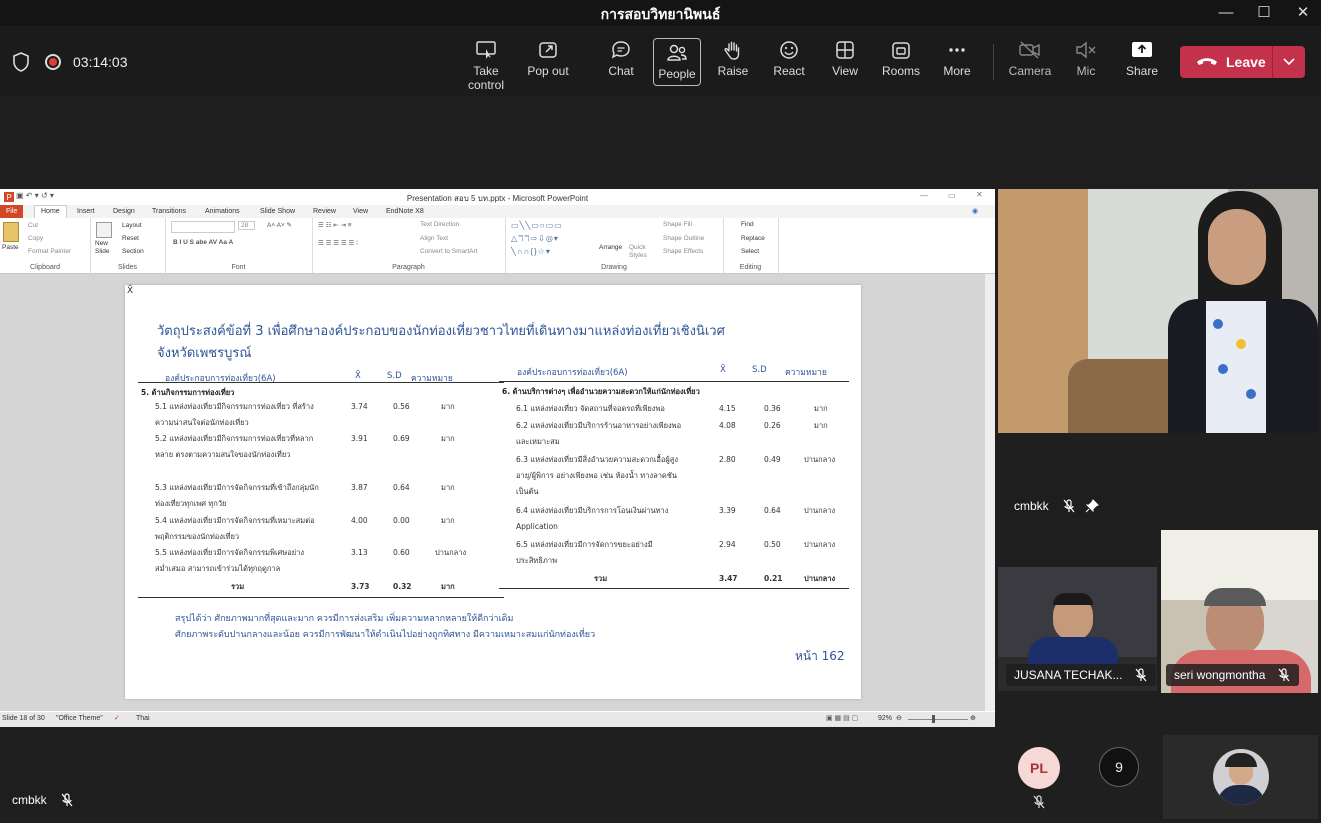 The height and width of the screenshot is (823, 1321). Describe the element at coordinates (359, 552) in the screenshot. I see `row-mean: 3.13` at that location.